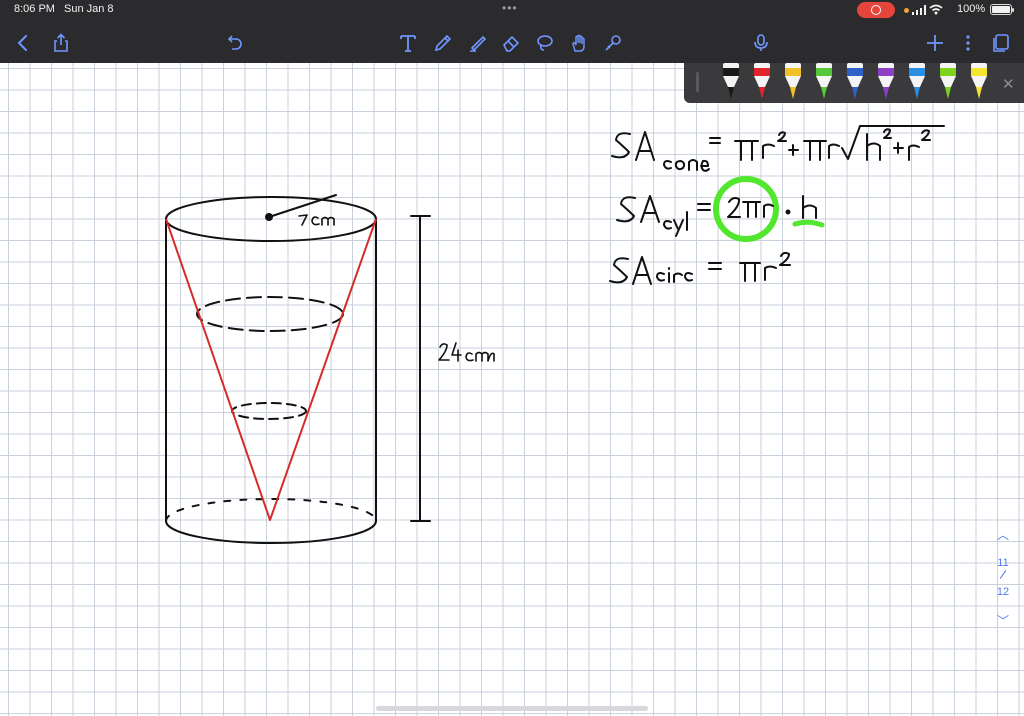  Describe the element at coordinates (23, 43) in the screenshot. I see `back-icon` at that location.